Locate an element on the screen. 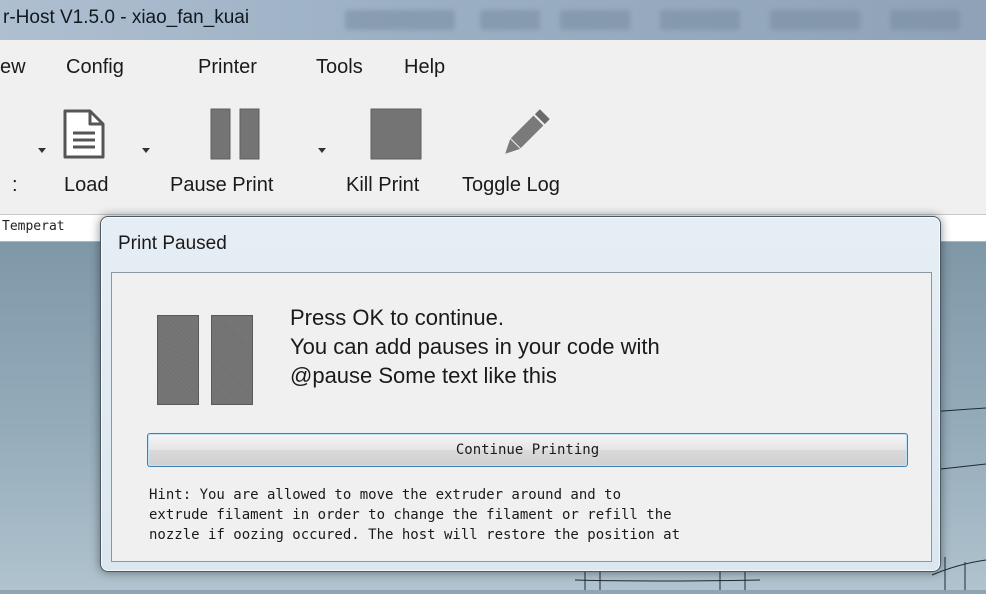 This screenshot has width=986, height=594. window-title: r-Host V1.5.0 - xiao_fan_kuai is located at coordinates (126, 17).